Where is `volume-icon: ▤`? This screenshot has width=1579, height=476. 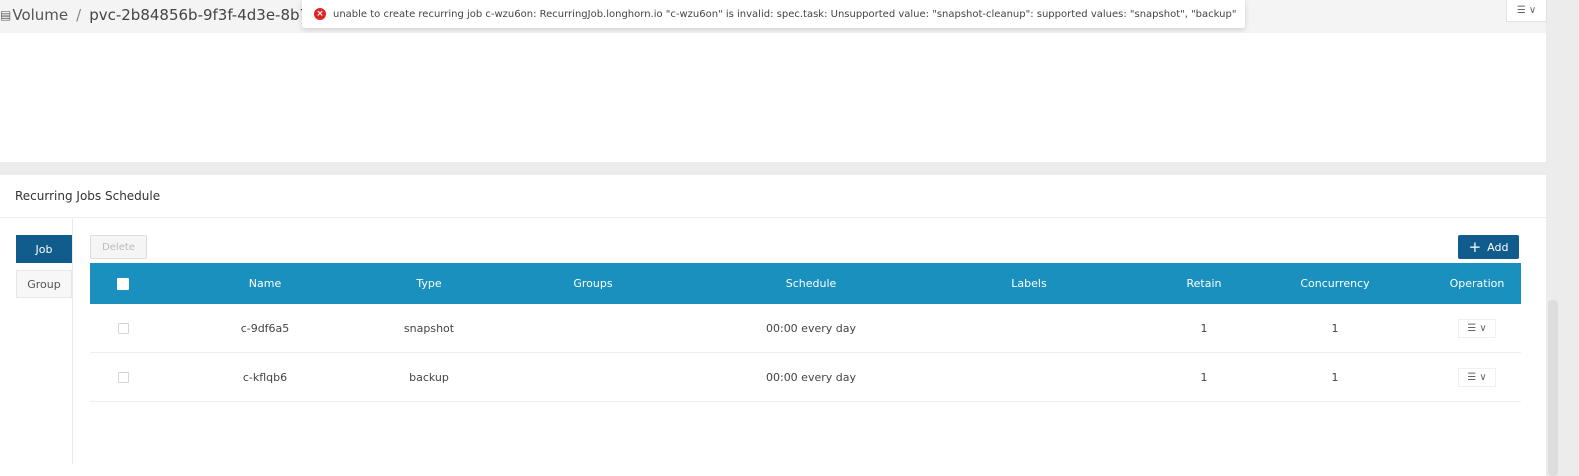
volume-icon: ▤ is located at coordinates (6, 15).